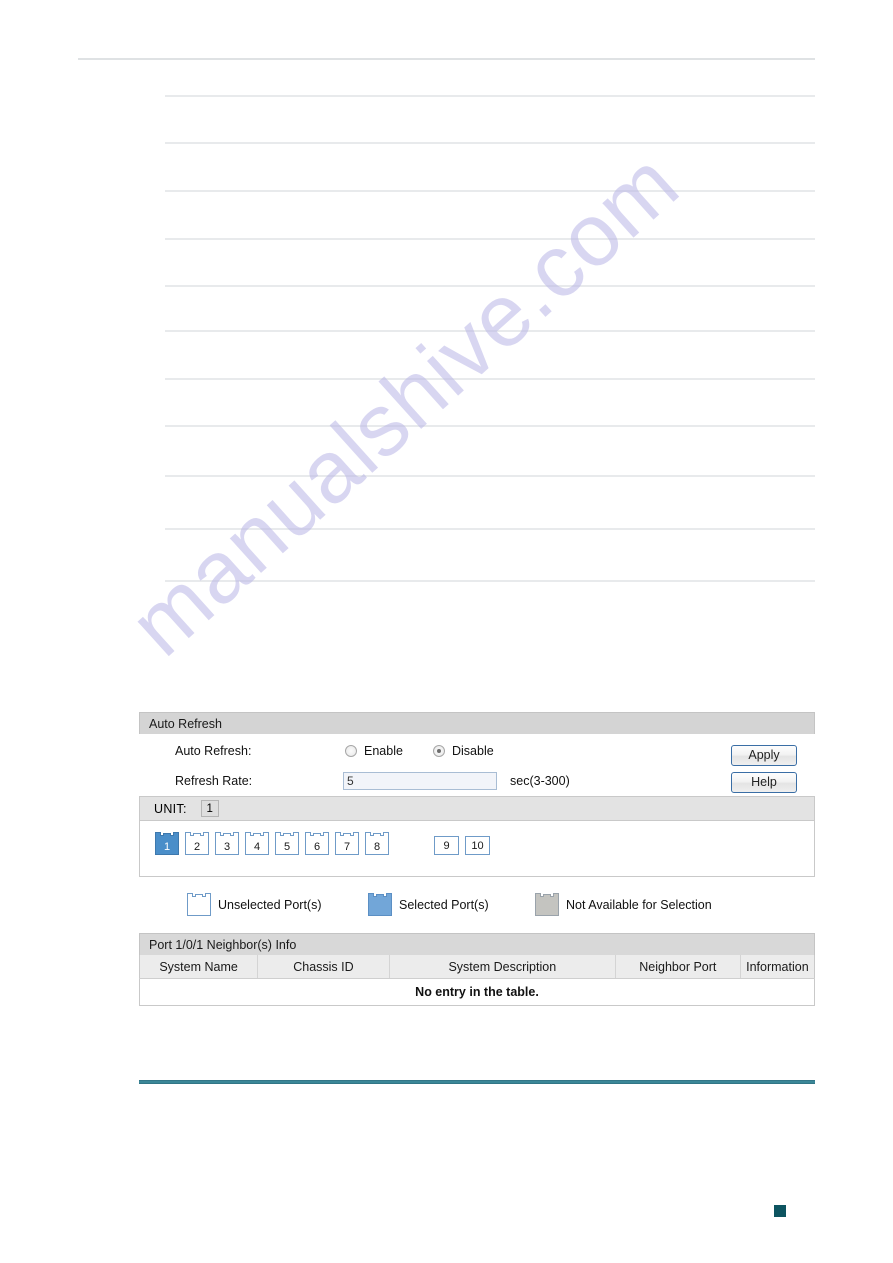 The image size is (893, 1263). Describe the element at coordinates (383, 751) in the screenshot. I see `auto-refresh-enable-label: Enable` at that location.